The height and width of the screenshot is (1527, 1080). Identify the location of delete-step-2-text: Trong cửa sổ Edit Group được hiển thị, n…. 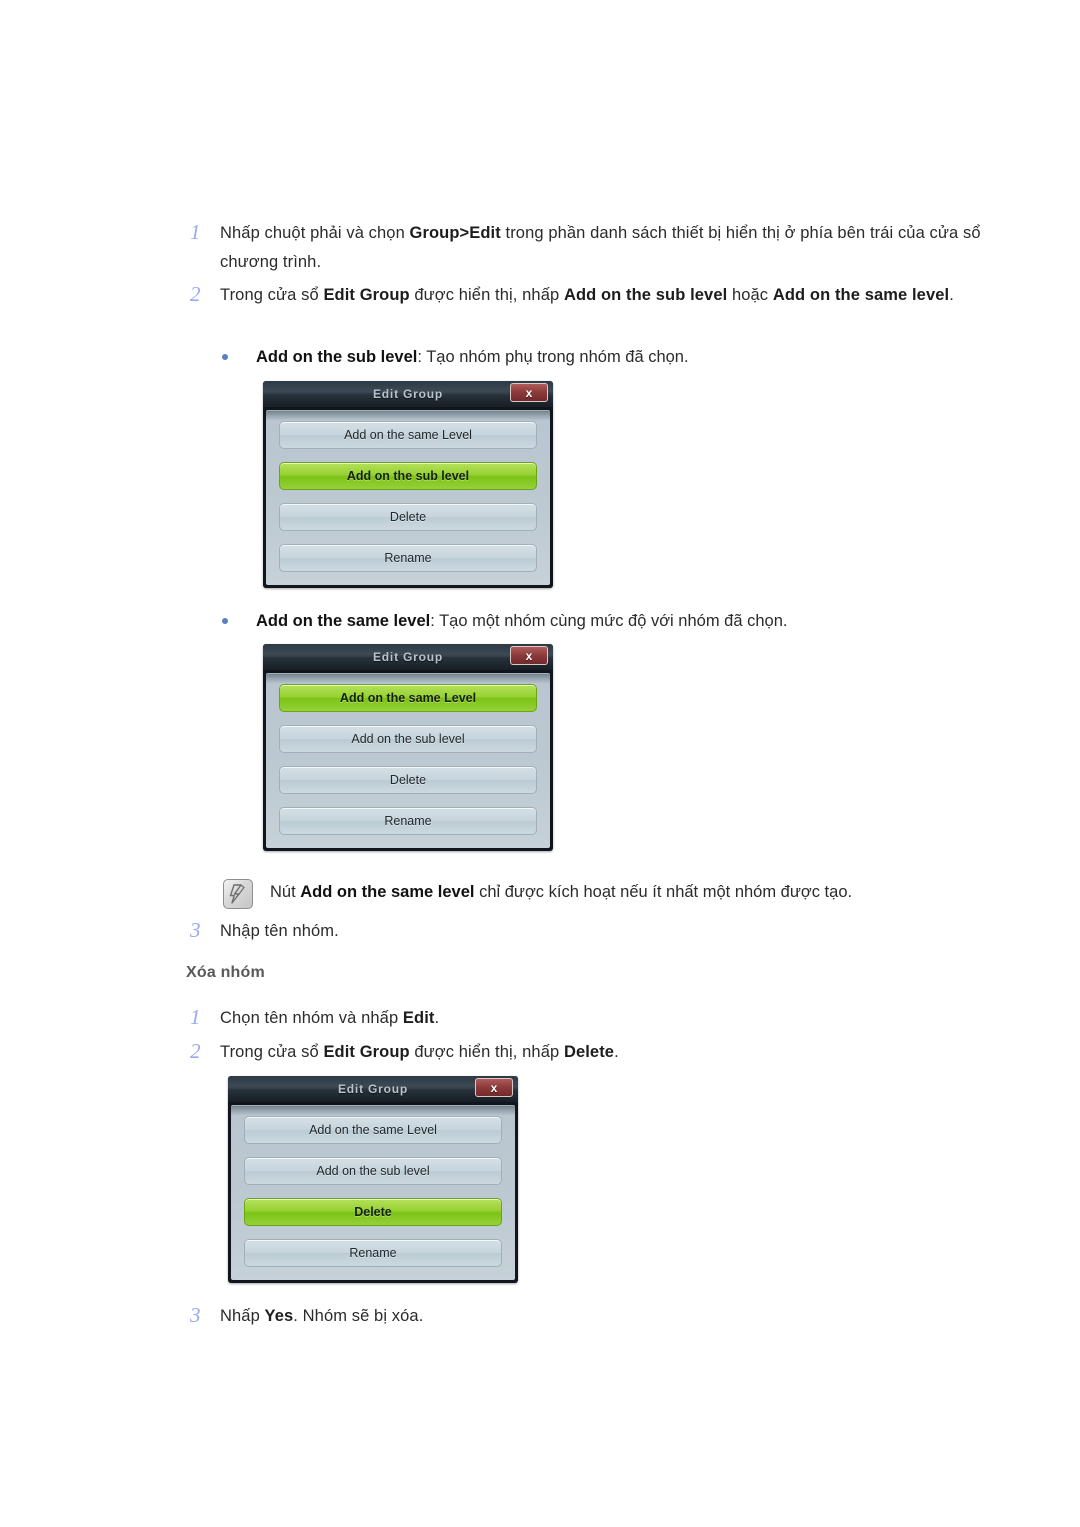
(419, 1052).